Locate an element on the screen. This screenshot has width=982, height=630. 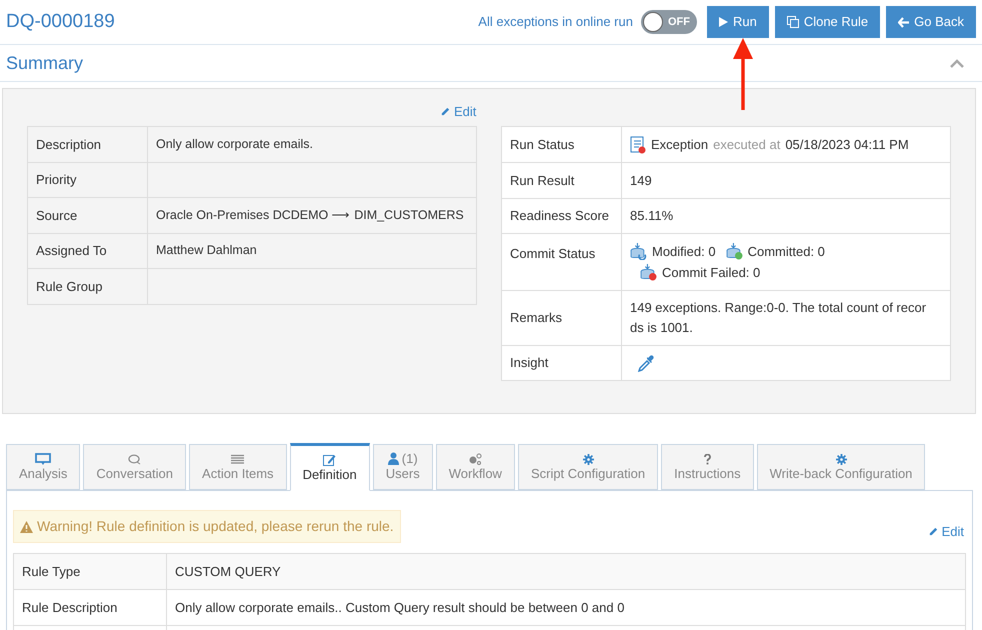
field-value: CUSTOM QUERY is located at coordinates (566, 572).